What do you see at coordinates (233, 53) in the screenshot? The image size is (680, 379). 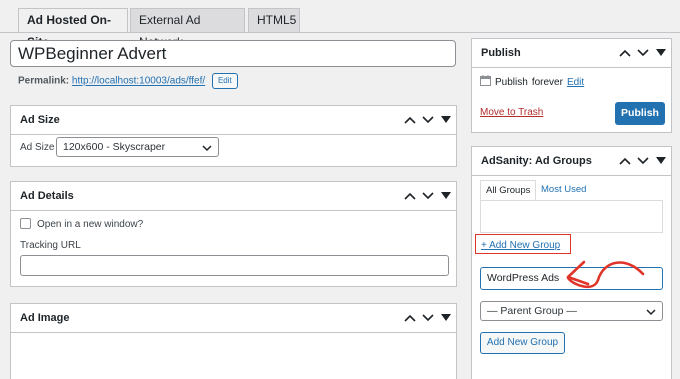 I see `ad-title-input: WPBeginner Advert` at bounding box center [233, 53].